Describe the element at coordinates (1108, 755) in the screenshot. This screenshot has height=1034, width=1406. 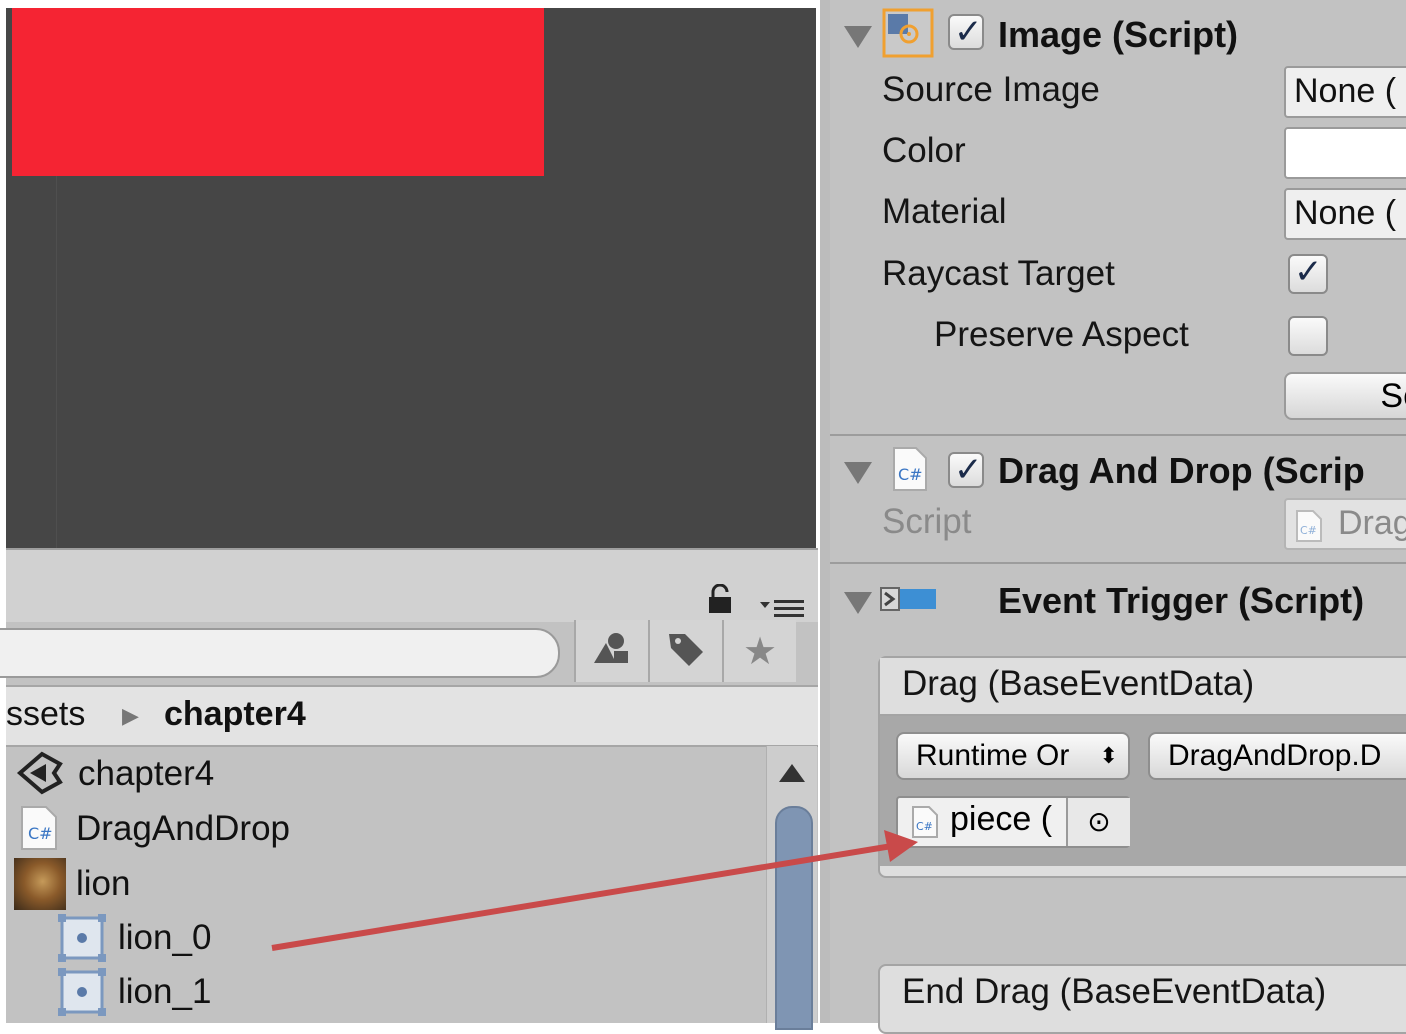
I see `updown-arrows-icon: ⬍` at that location.